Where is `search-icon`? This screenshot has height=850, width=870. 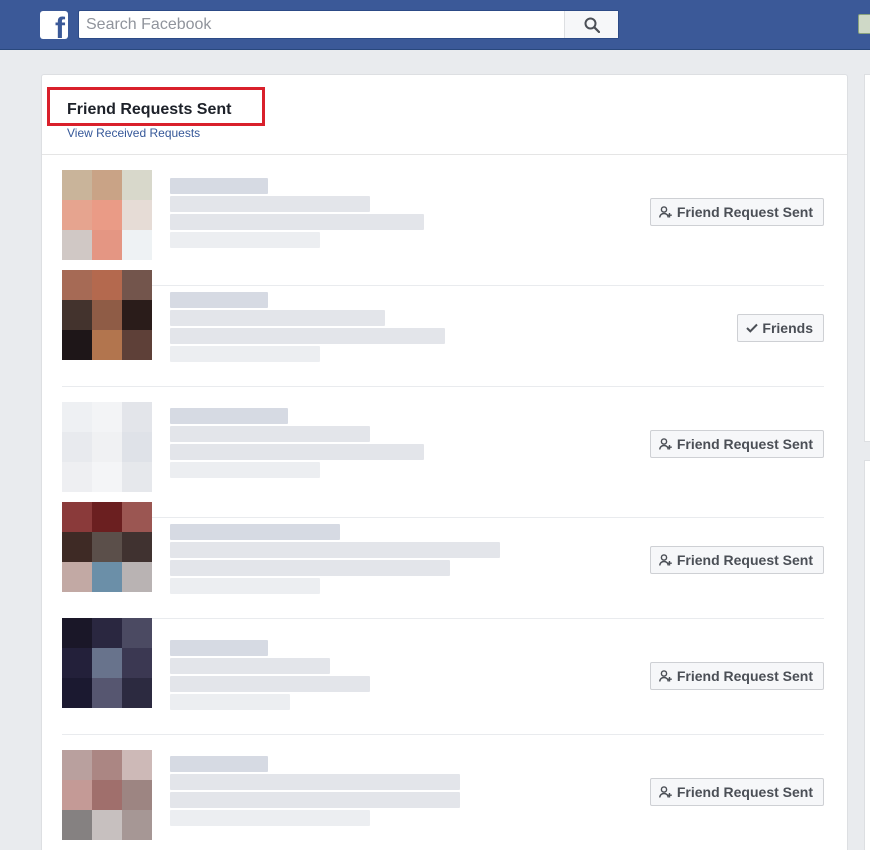 search-icon is located at coordinates (592, 25).